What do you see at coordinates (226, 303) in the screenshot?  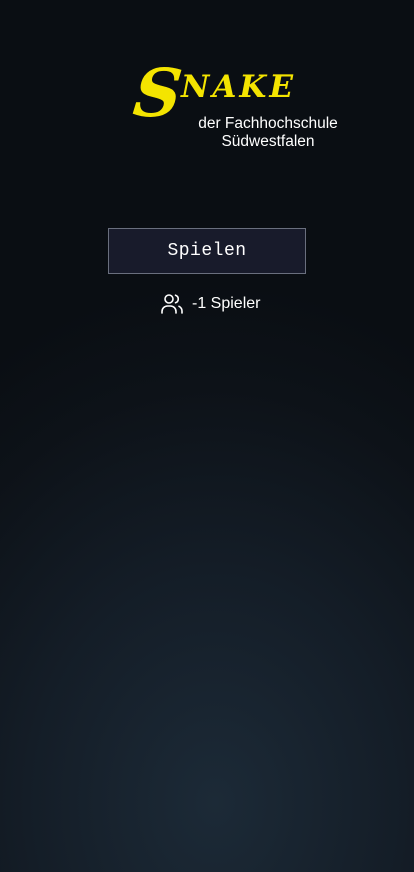 I see `player-count-text: -1 Spieler` at bounding box center [226, 303].